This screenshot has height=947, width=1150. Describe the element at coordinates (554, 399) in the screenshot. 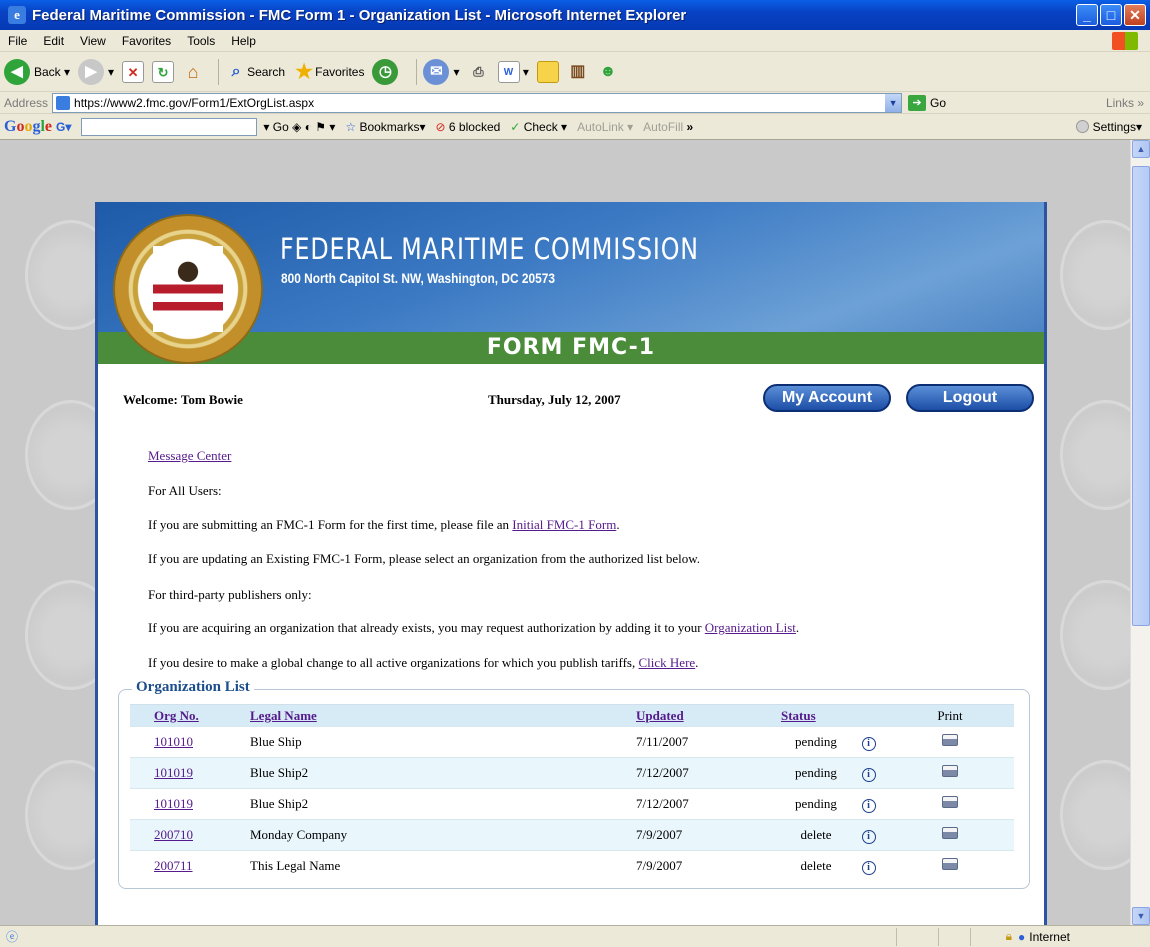

I see `current-date: Thursday, July 12, 2007` at that location.